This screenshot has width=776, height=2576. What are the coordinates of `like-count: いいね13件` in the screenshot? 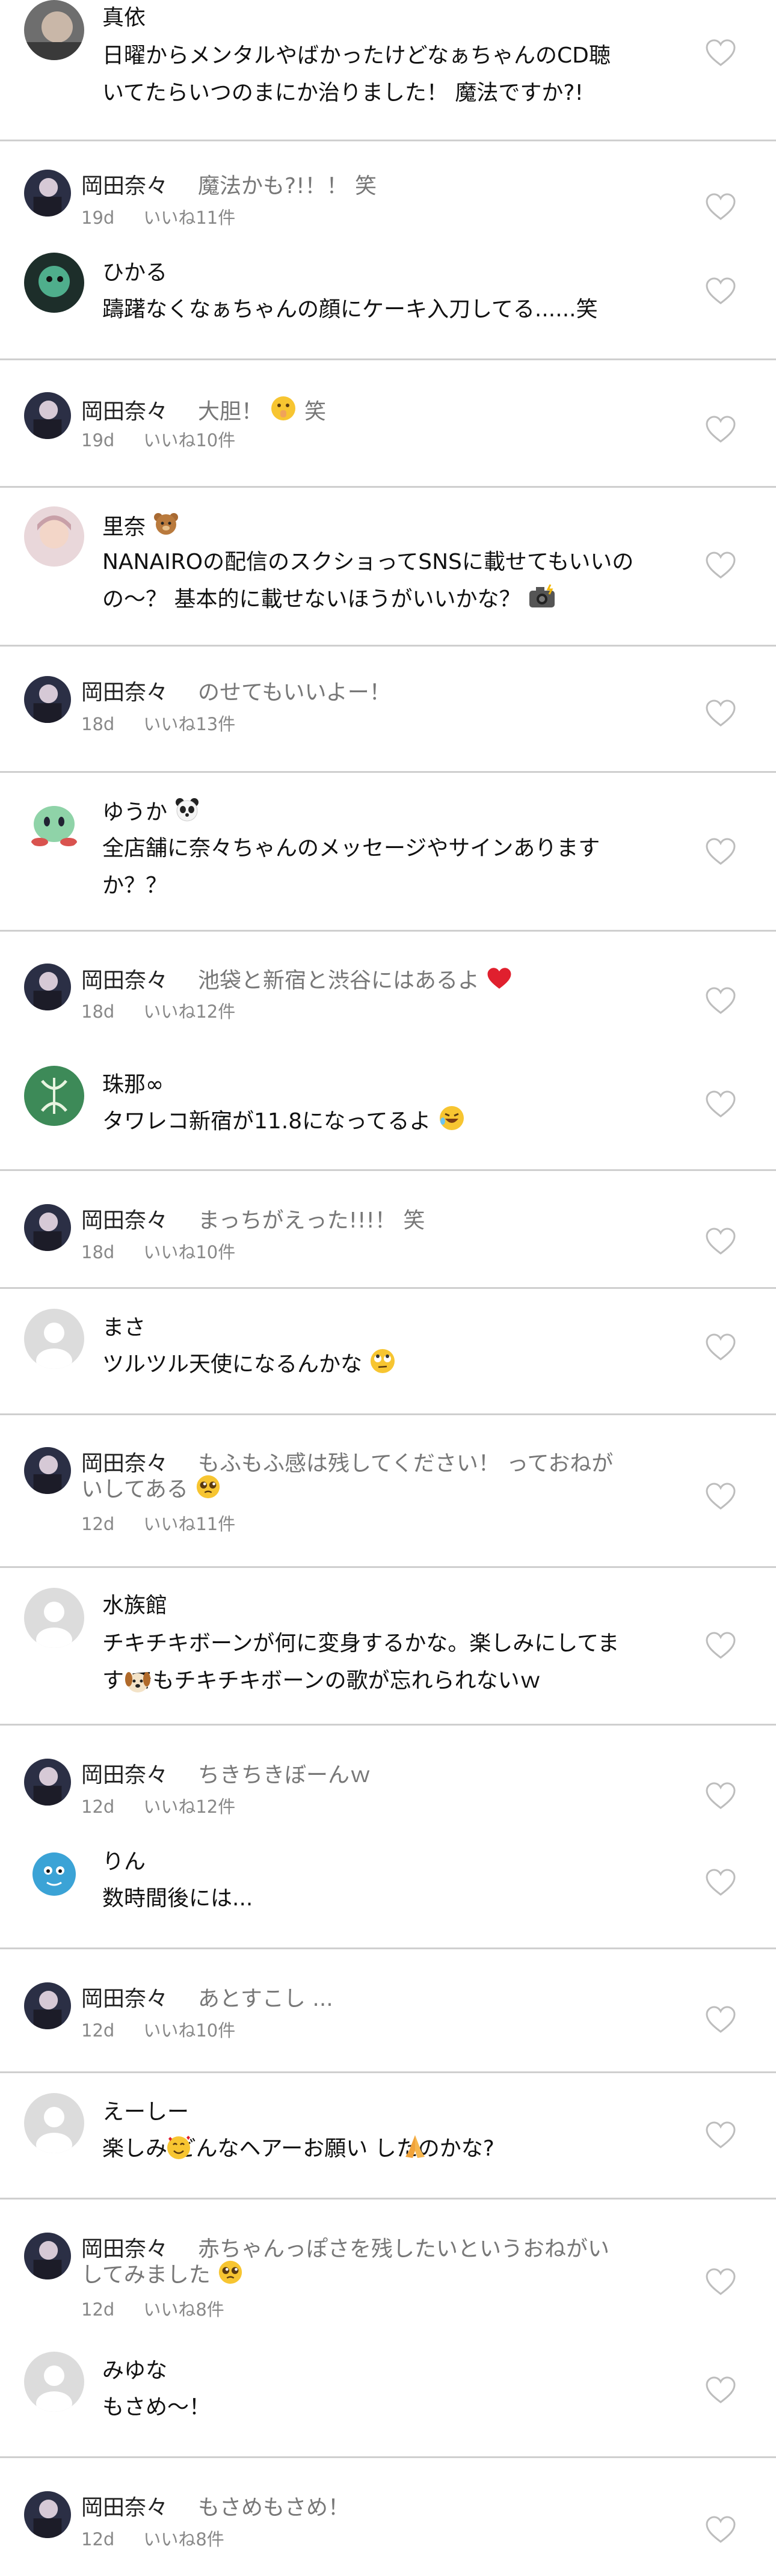 It's located at (189, 724).